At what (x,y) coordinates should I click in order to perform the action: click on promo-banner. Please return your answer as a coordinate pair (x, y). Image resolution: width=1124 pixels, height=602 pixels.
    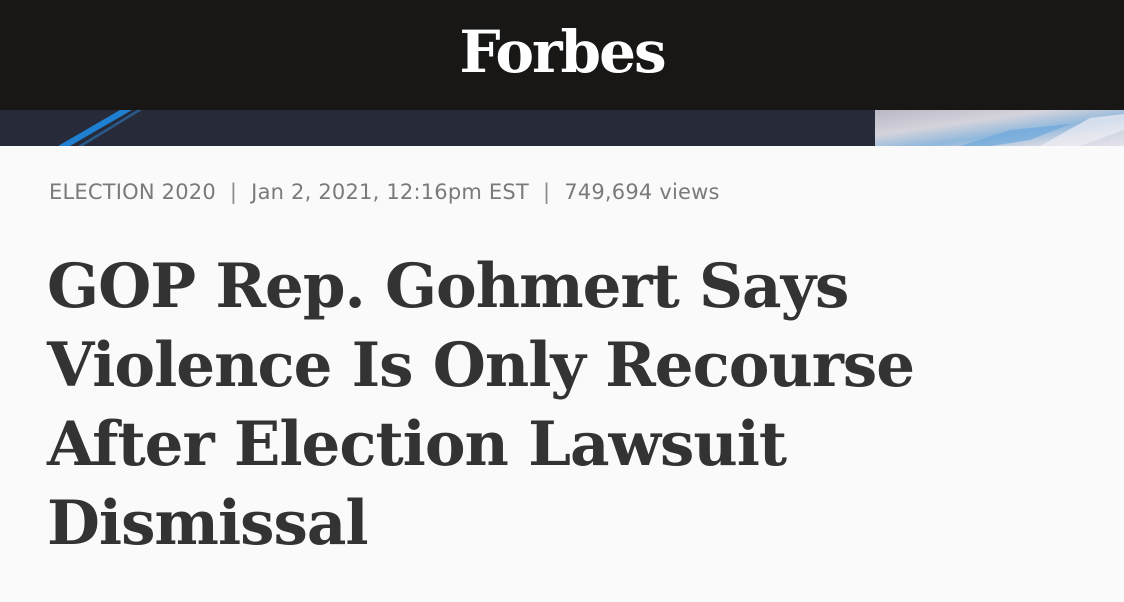
    Looking at the image, I should click on (562, 128).